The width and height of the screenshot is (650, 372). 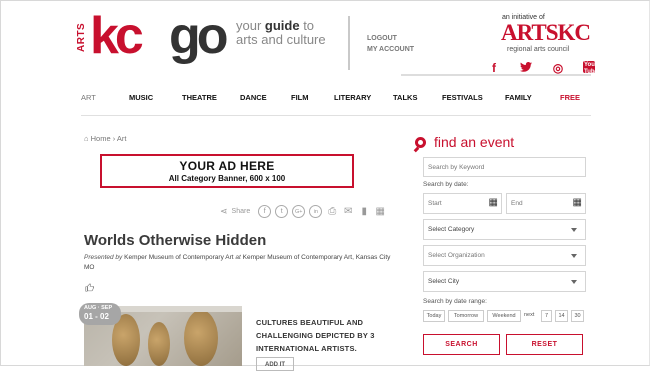 I want to click on category-value: Select Category, so click(x=451, y=229).